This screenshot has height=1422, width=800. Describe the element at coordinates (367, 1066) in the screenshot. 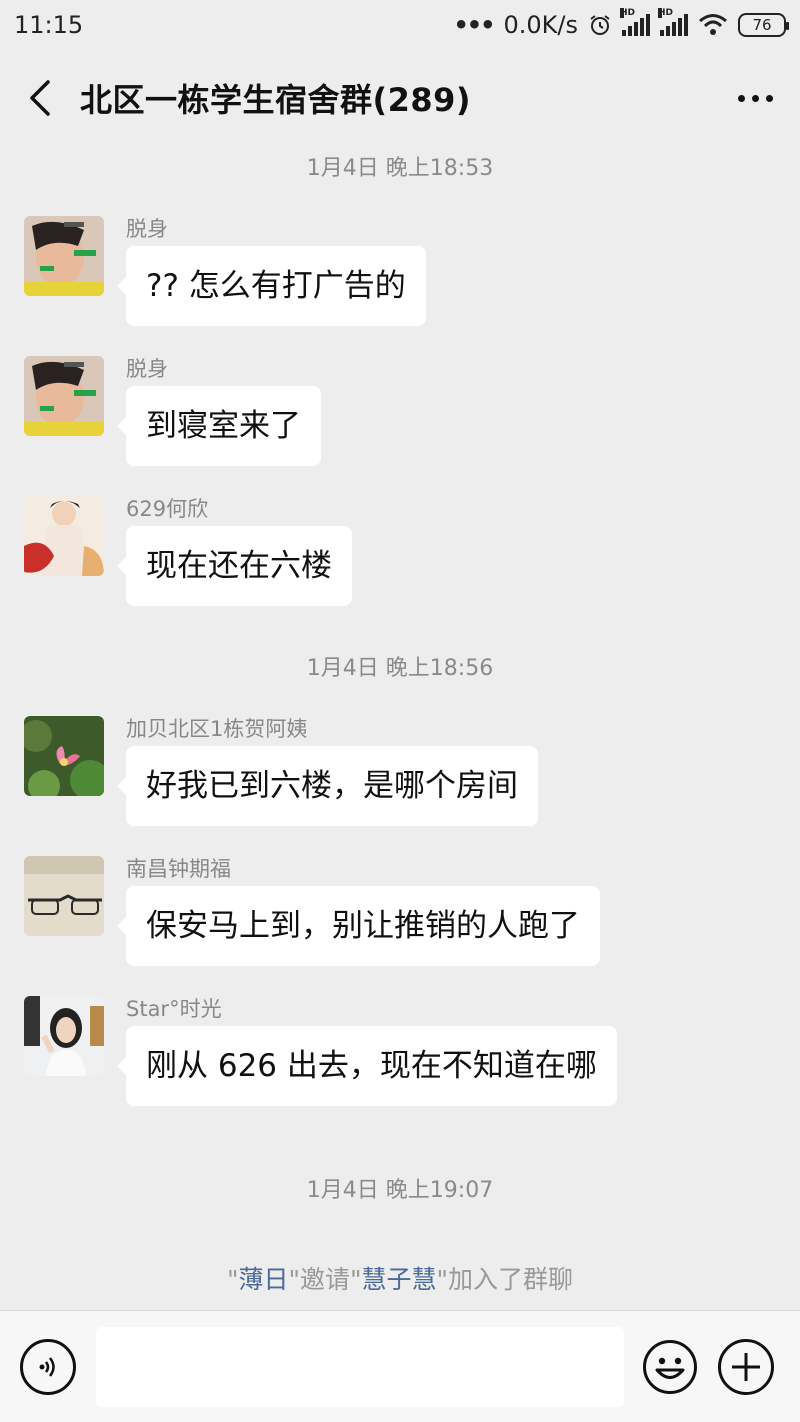

I see `message-bubble: 刚从 626 出去，现在不知道在哪` at that location.